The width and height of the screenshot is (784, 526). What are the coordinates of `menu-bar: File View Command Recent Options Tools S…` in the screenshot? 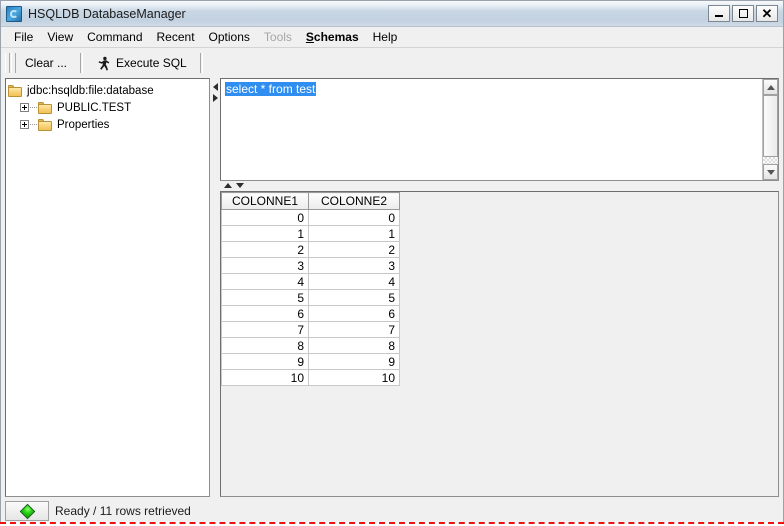 It's located at (392, 37).